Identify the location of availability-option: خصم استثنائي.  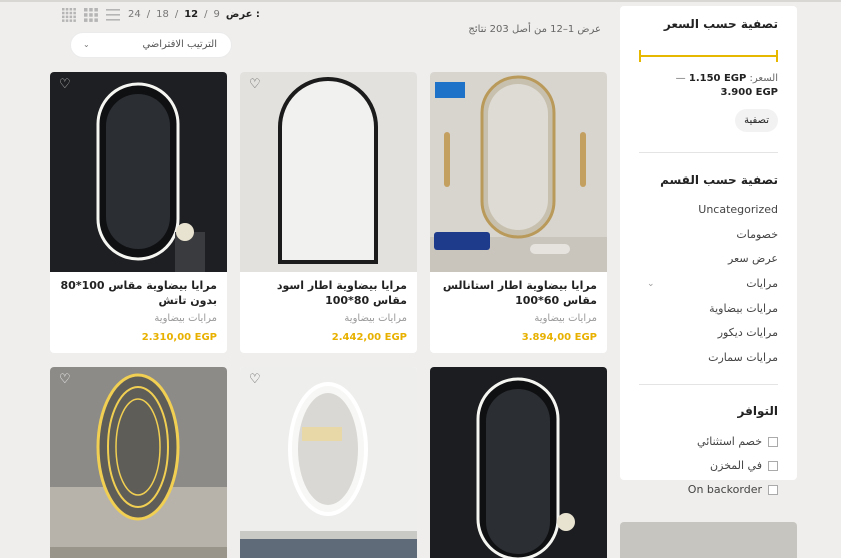
(708, 442).